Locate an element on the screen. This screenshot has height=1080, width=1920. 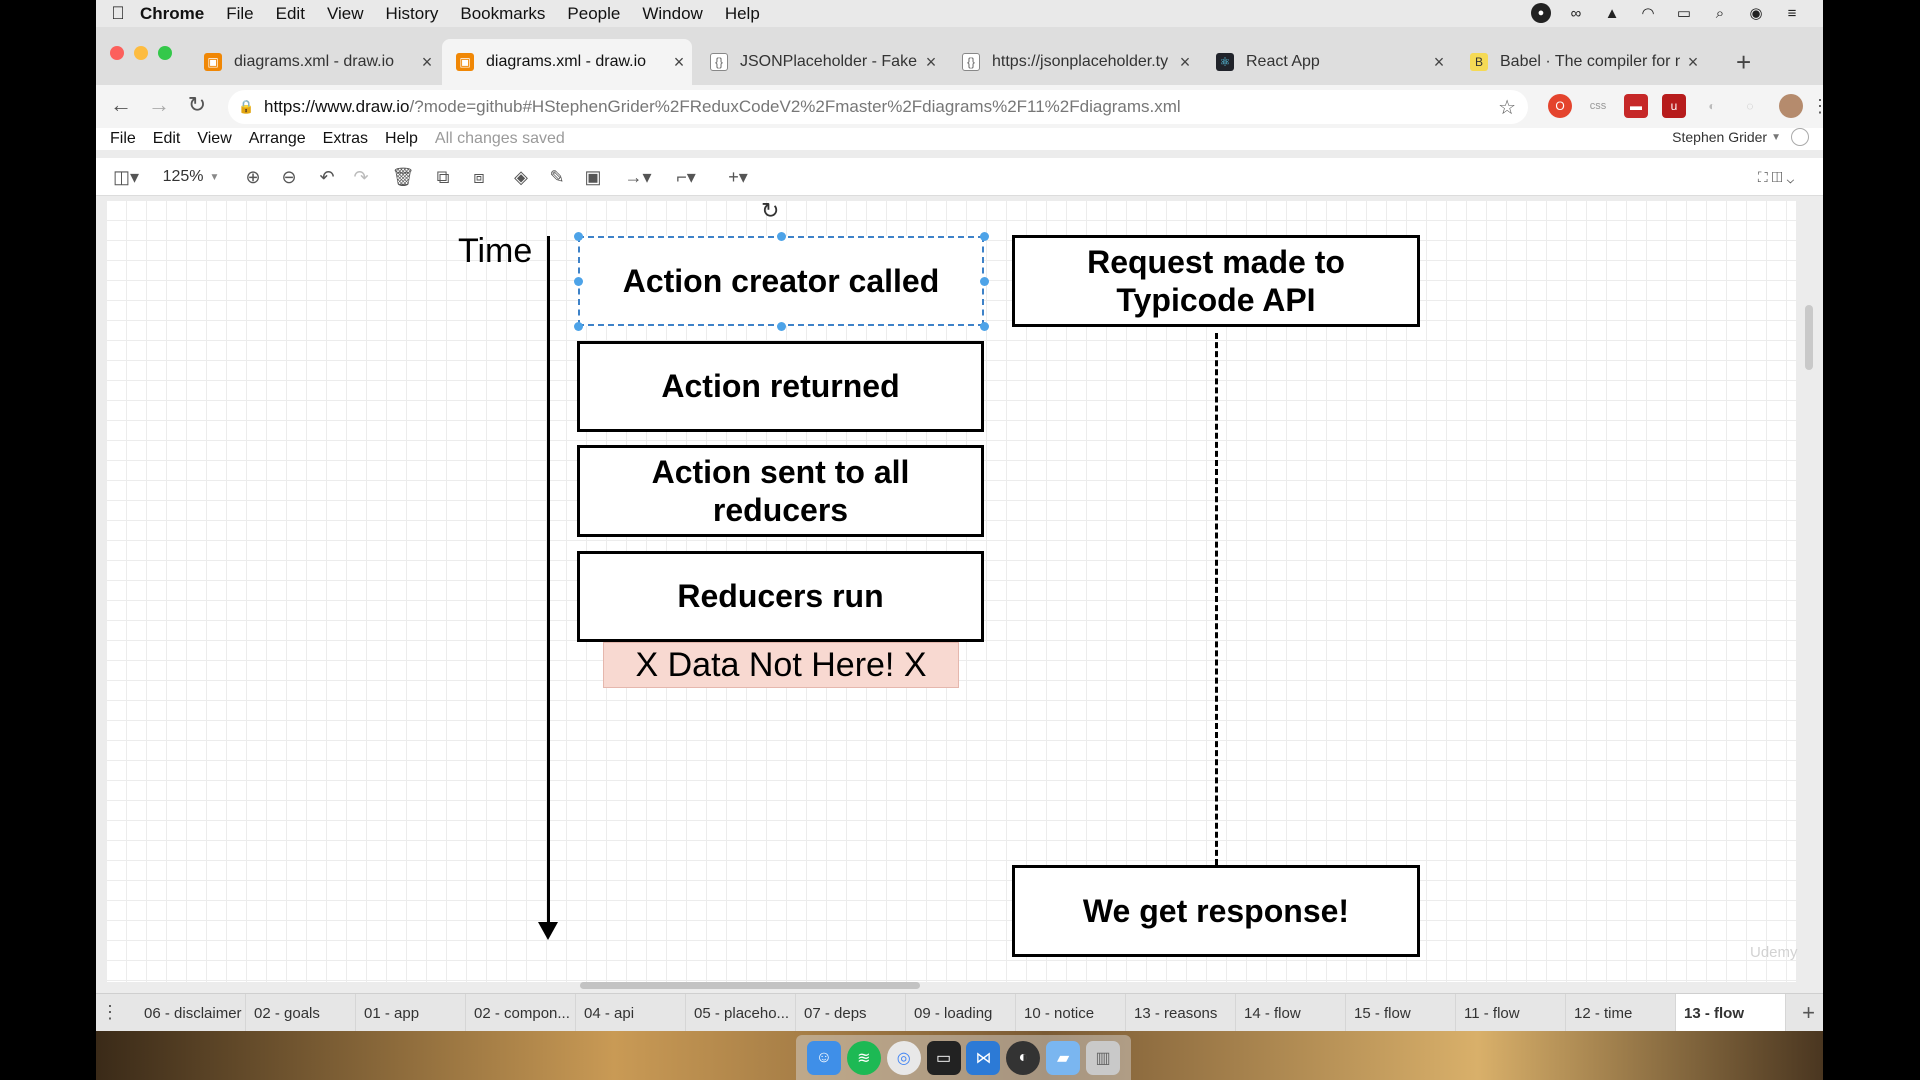
box-reducers-run: Reducers run is located at coordinates (780, 596).